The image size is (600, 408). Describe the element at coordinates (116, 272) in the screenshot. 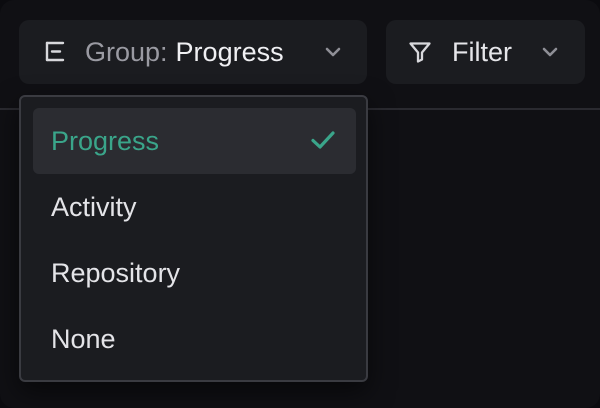

I see `menu-item-label: Repository` at that location.